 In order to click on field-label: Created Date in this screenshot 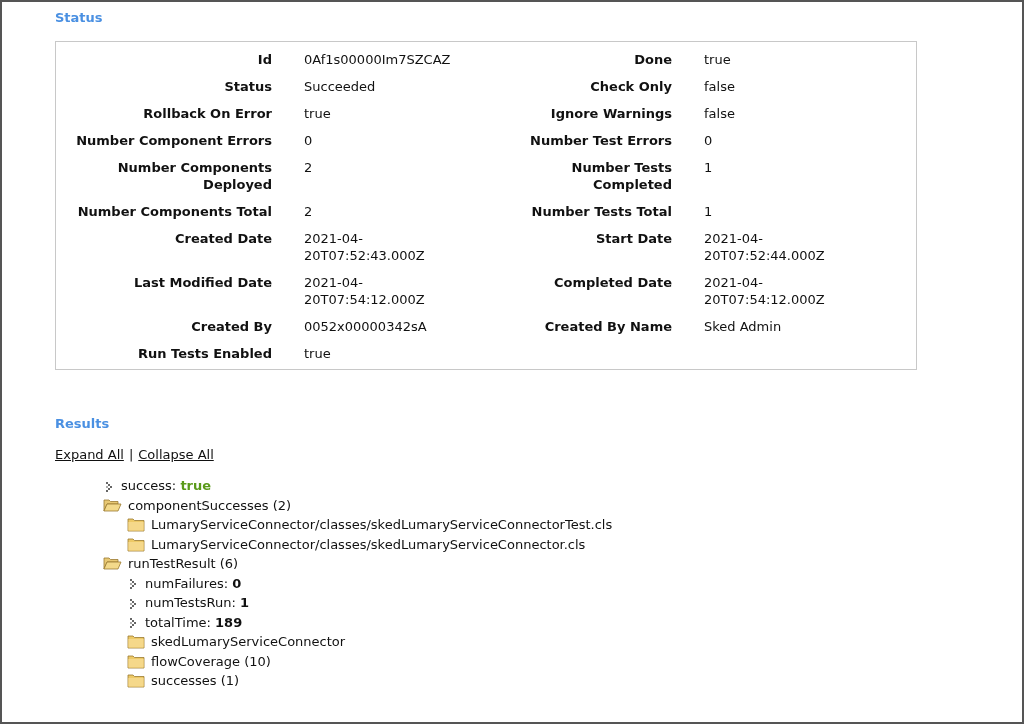, I will do `click(223, 239)`.